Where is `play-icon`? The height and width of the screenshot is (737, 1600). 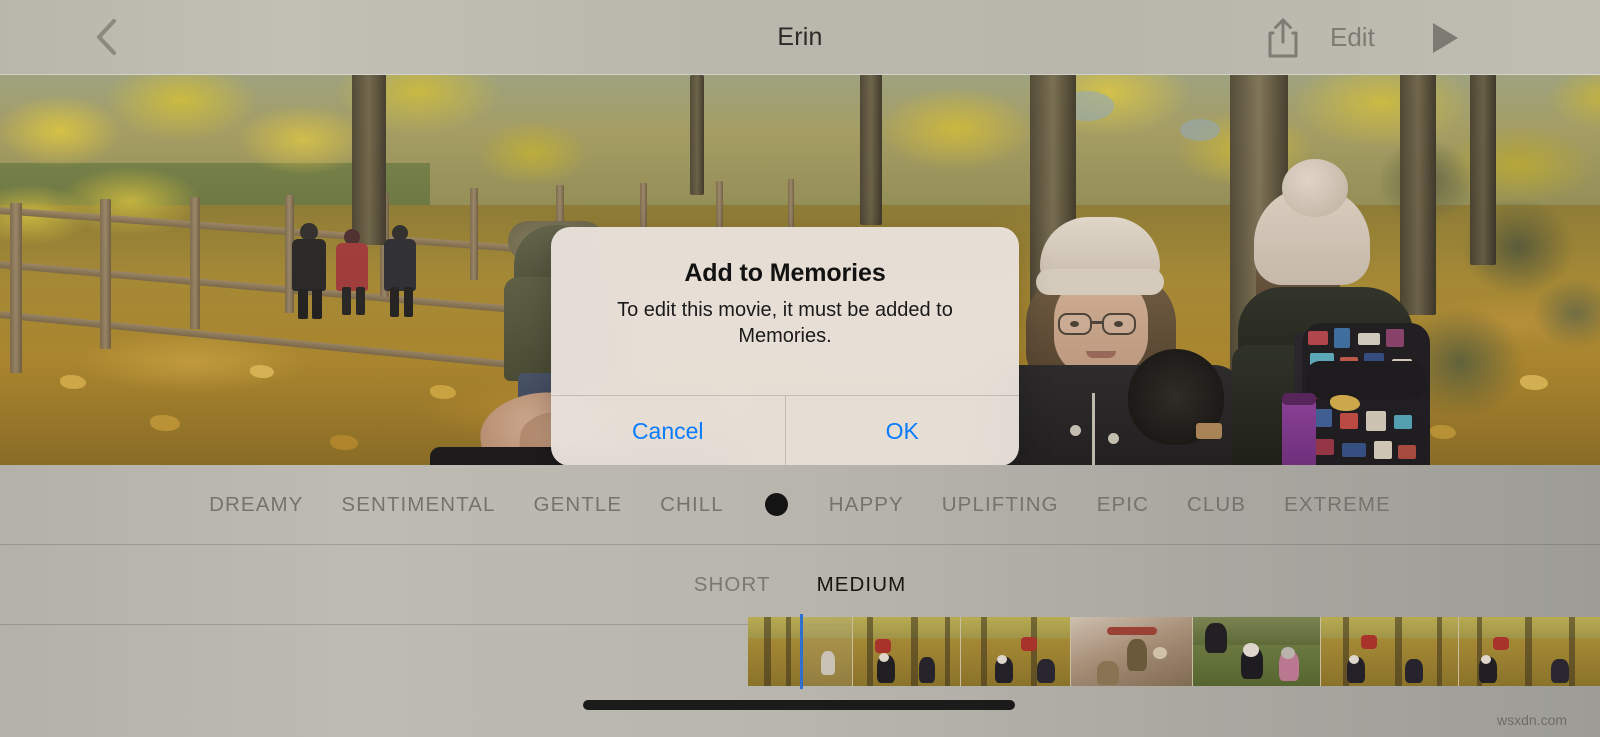 play-icon is located at coordinates (1445, 38).